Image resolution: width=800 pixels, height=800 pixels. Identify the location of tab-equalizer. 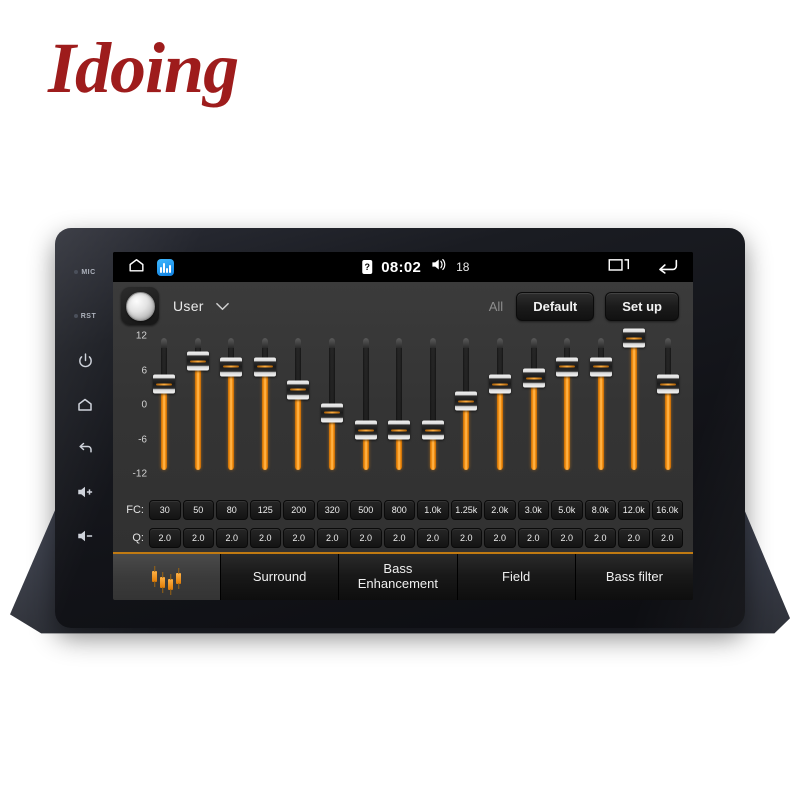
(167, 577).